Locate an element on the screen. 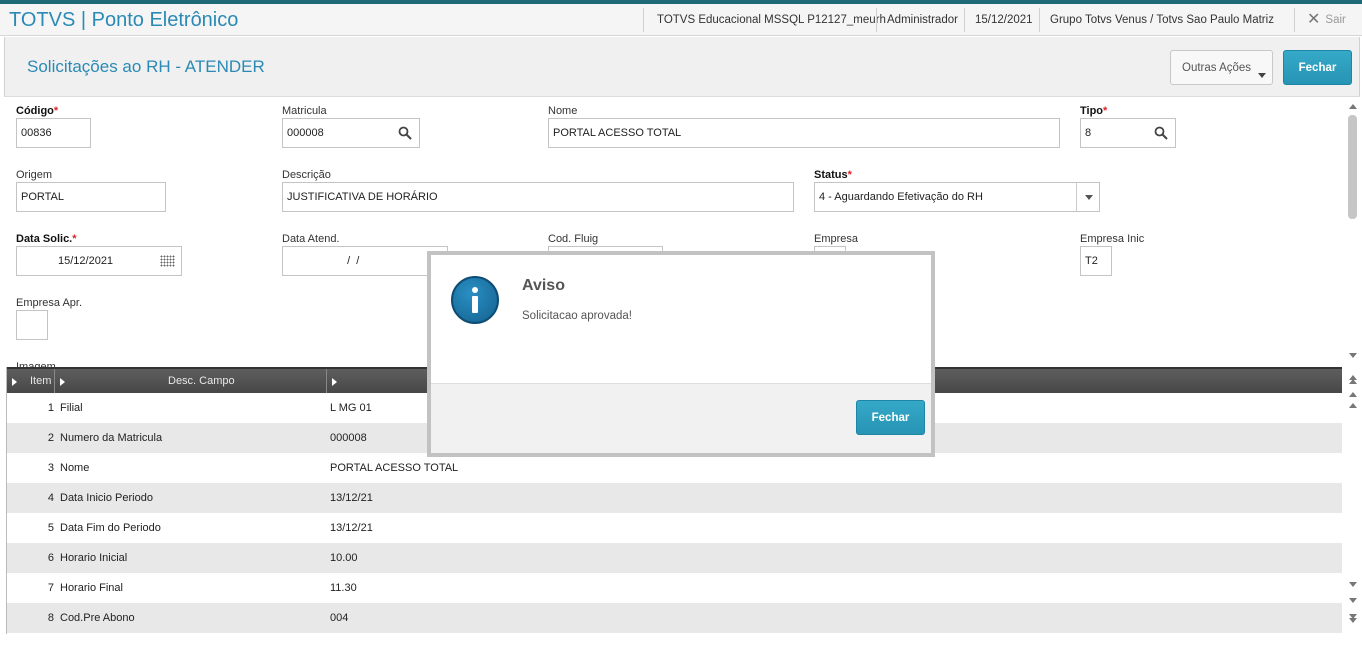 This screenshot has width=1362, height=660. row-item-cell: 2 is located at coordinates (50, 438).